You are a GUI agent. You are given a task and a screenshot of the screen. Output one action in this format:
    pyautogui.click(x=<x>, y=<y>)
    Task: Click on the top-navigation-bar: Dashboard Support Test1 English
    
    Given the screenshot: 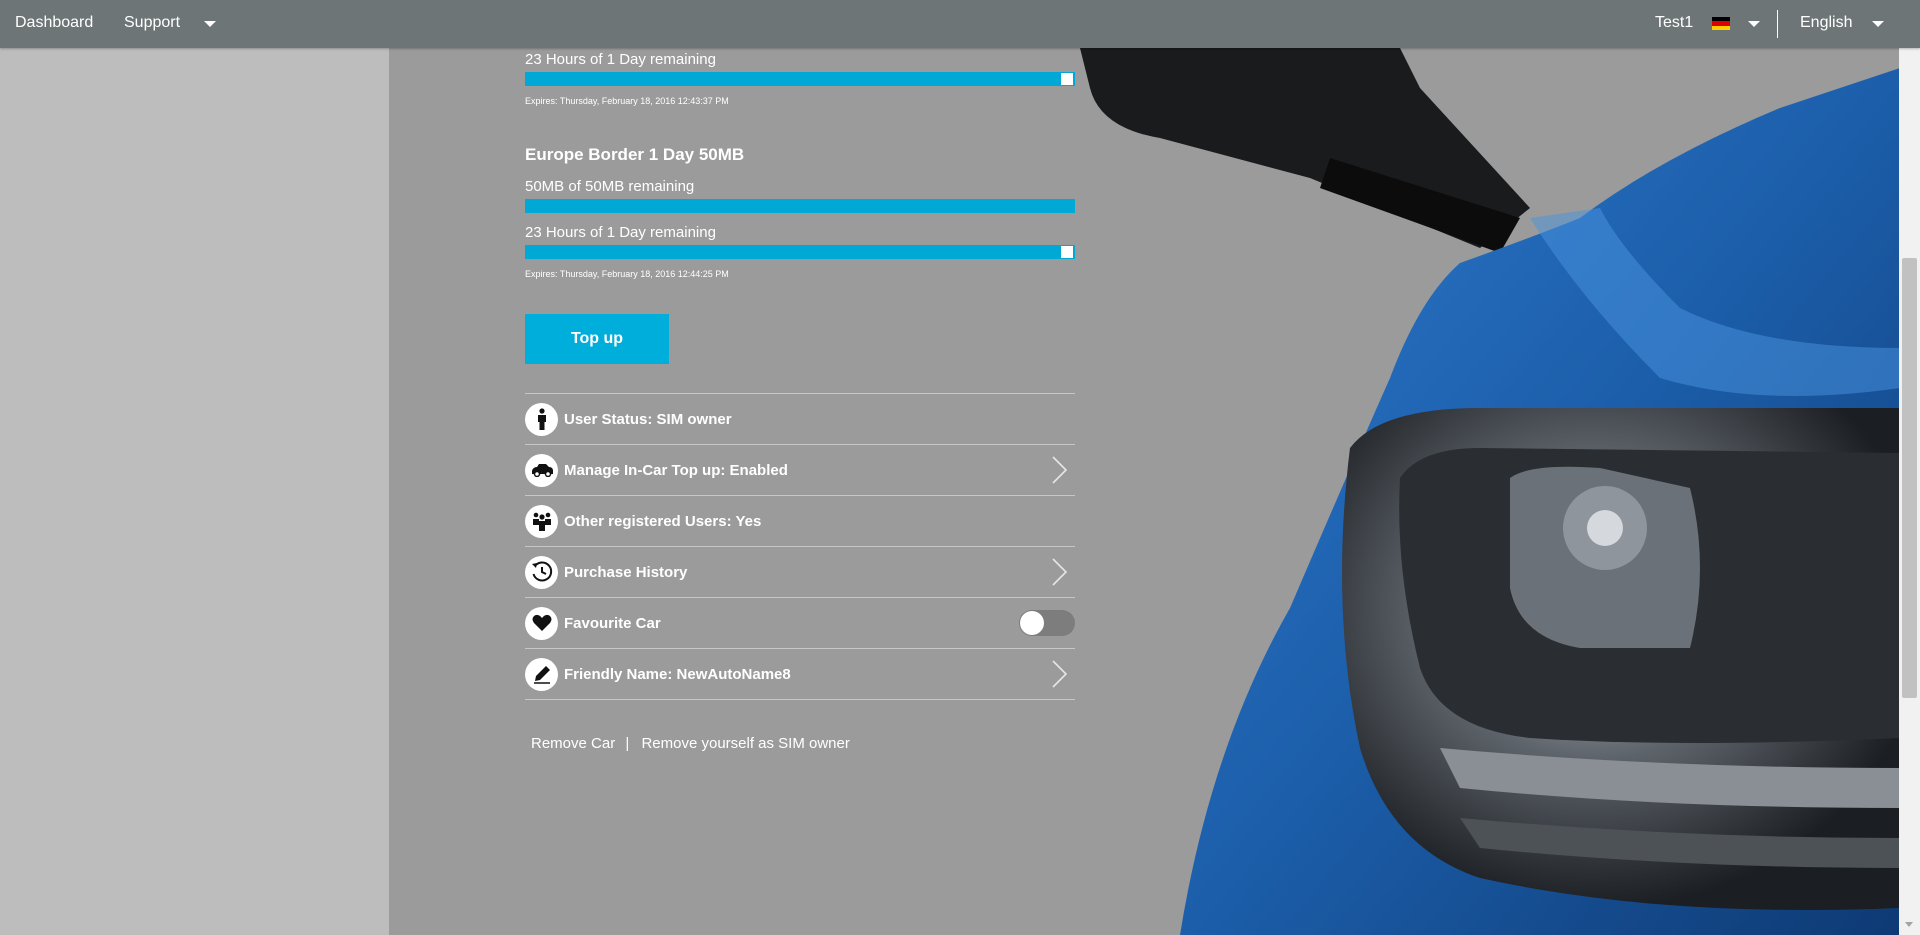 What is the action you would take?
    pyautogui.click(x=960, y=24)
    